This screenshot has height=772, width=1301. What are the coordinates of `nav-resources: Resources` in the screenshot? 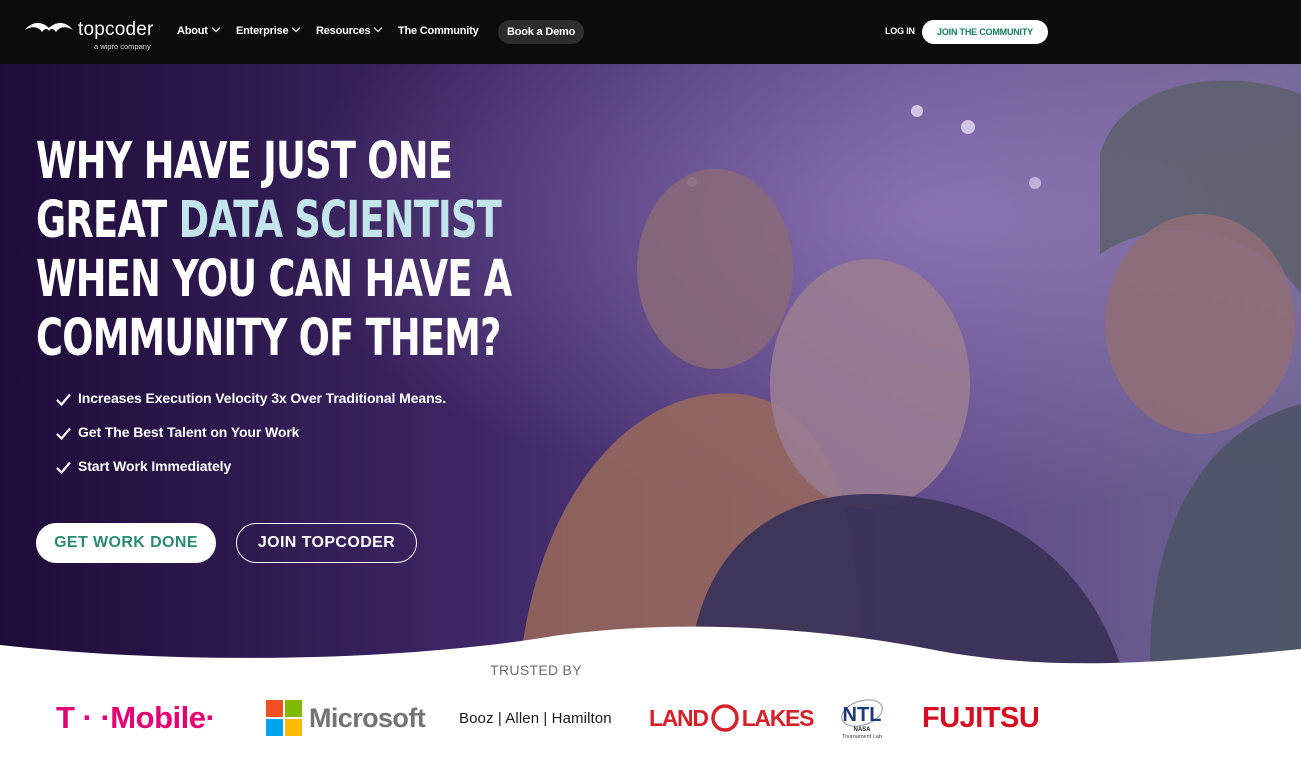 It's located at (349, 30).